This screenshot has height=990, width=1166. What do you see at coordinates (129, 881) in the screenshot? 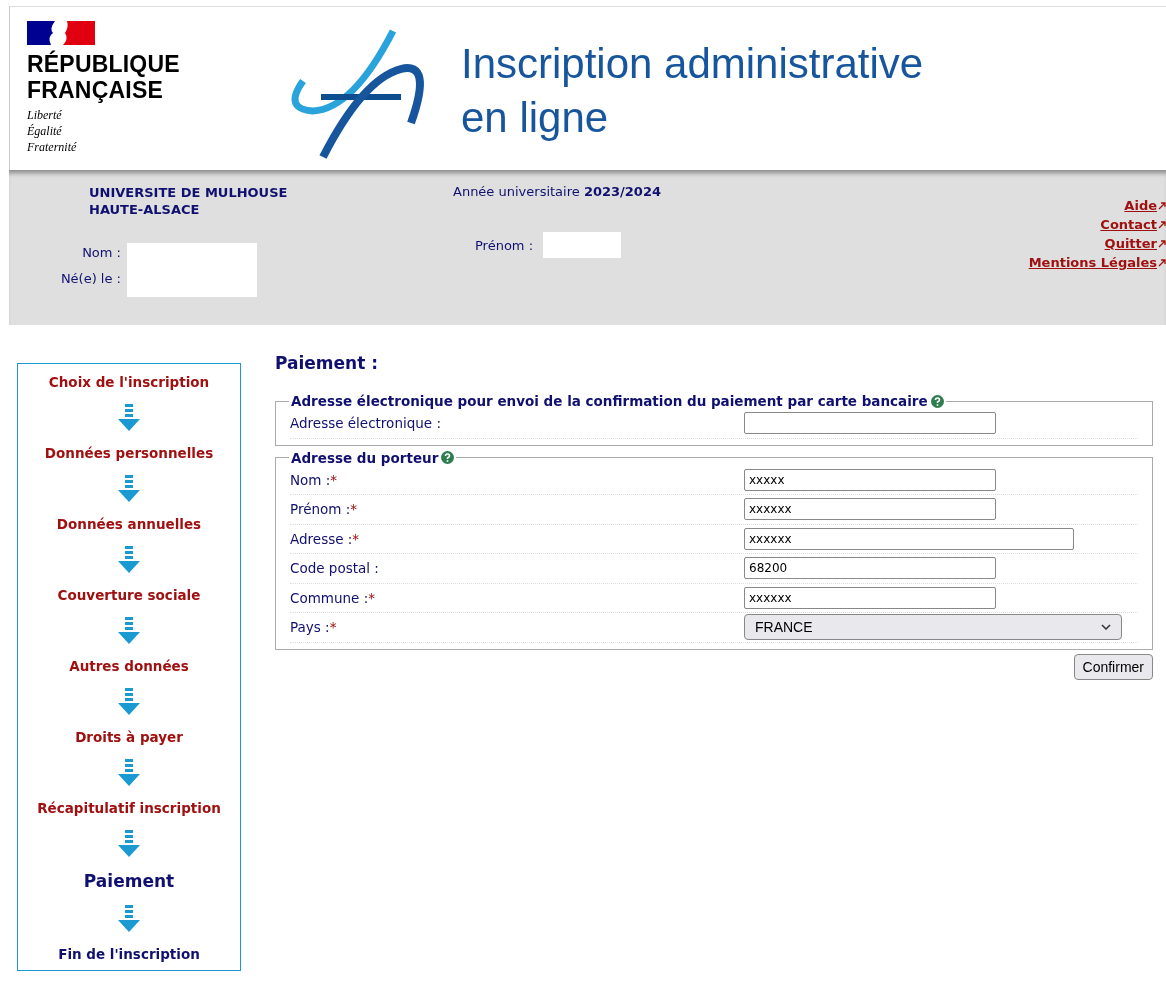
I see `step-label: Paiement` at bounding box center [129, 881].